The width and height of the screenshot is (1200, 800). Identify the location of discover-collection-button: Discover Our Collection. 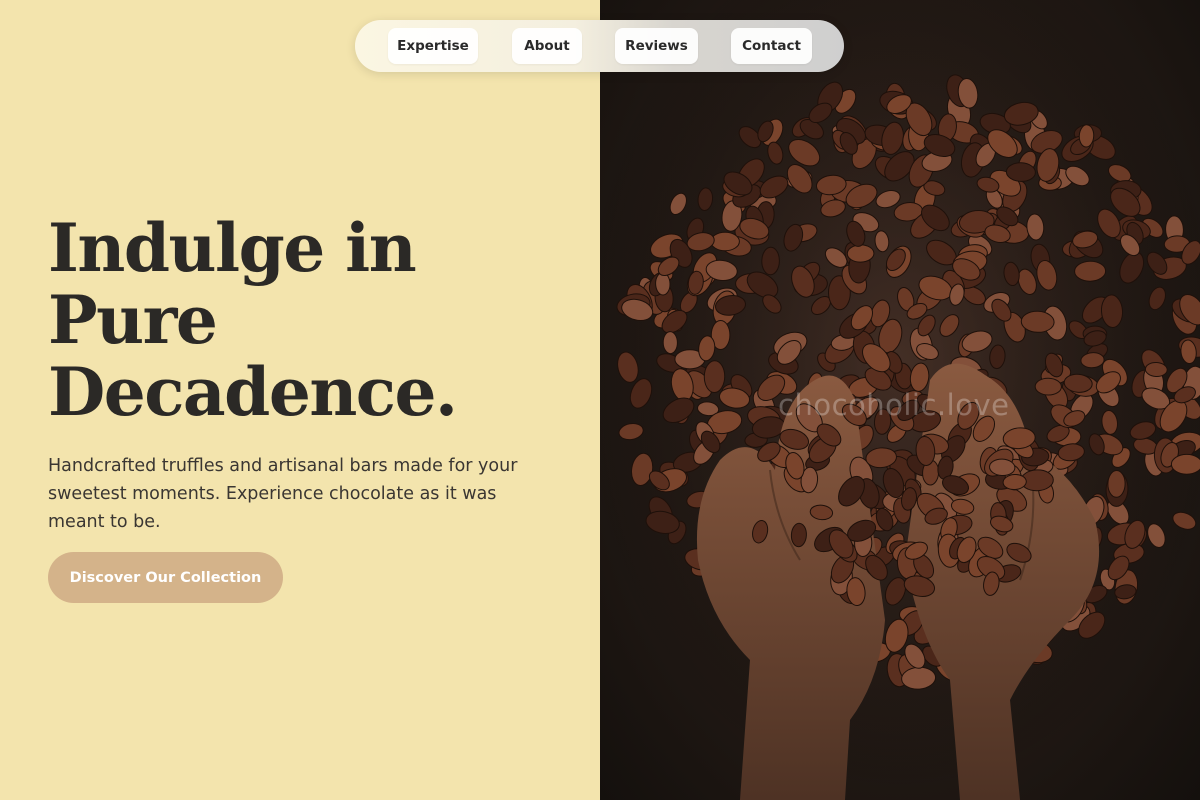
(165, 577).